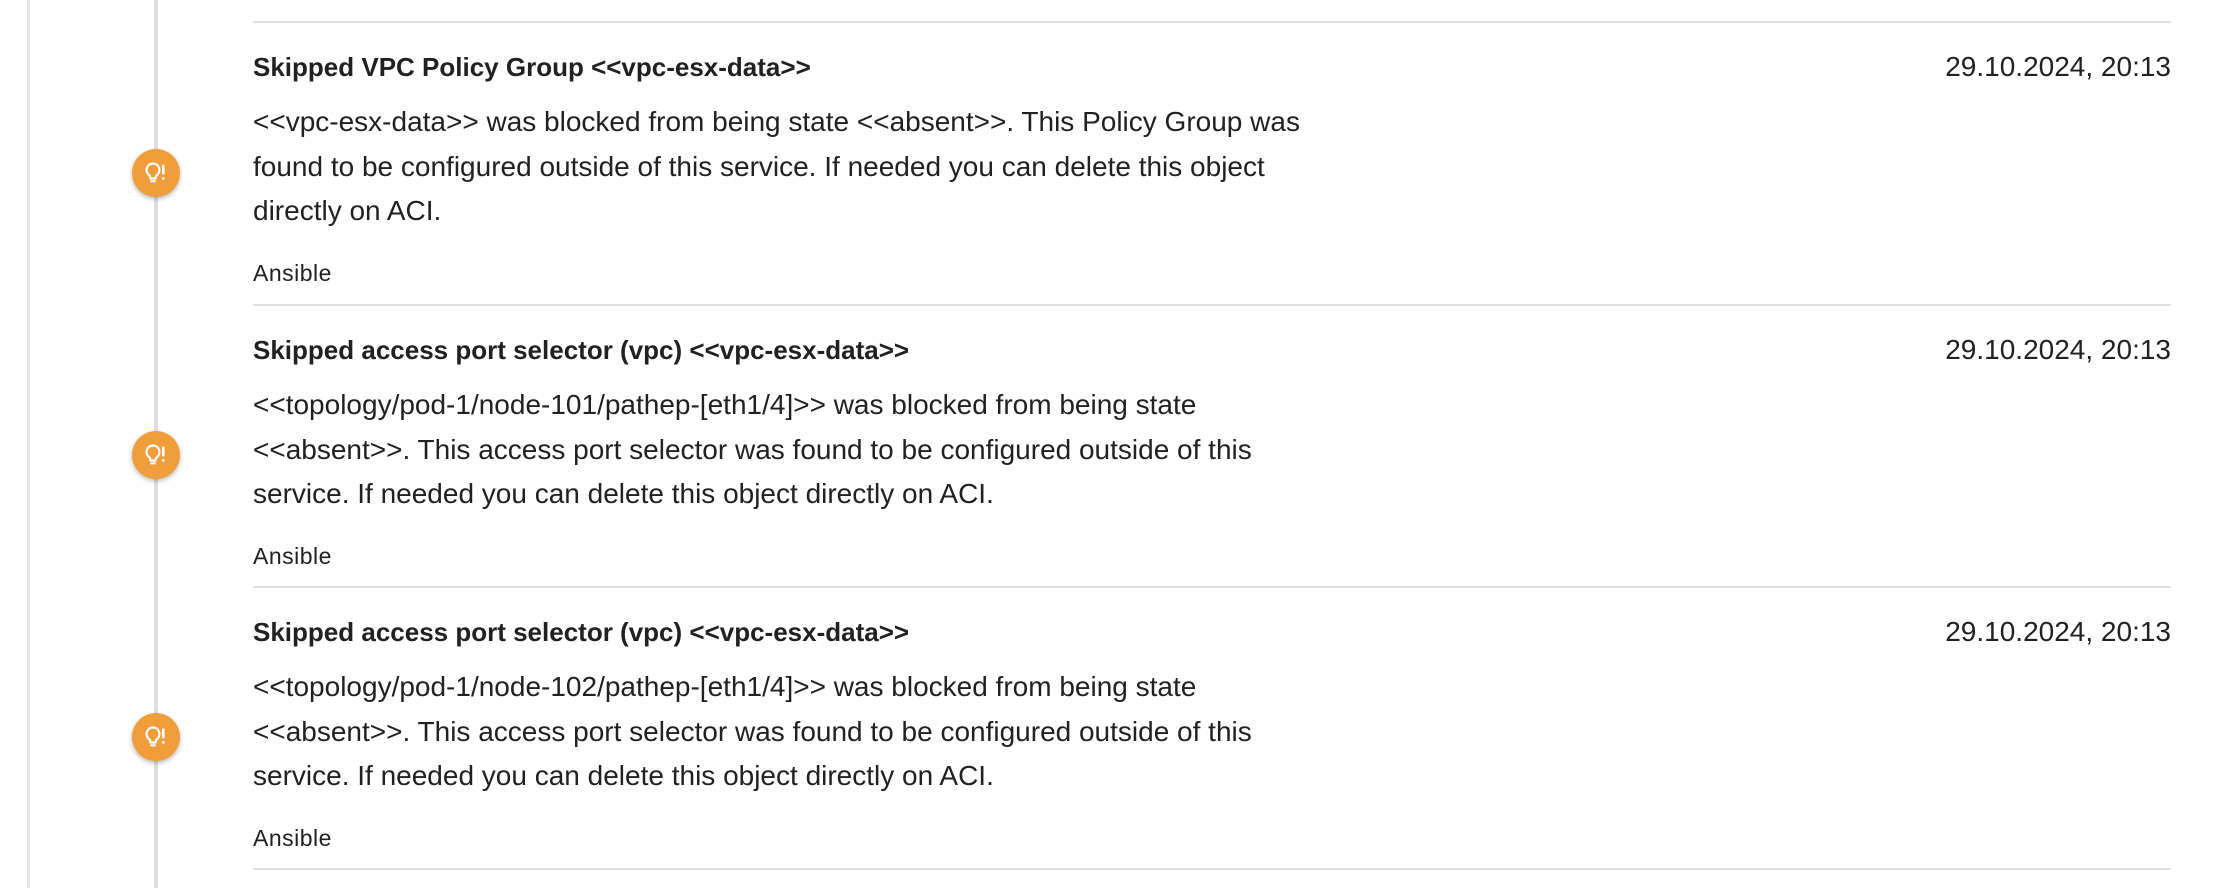 The image size is (2240, 888). What do you see at coordinates (28, 444) in the screenshot?
I see `panel-border` at bounding box center [28, 444].